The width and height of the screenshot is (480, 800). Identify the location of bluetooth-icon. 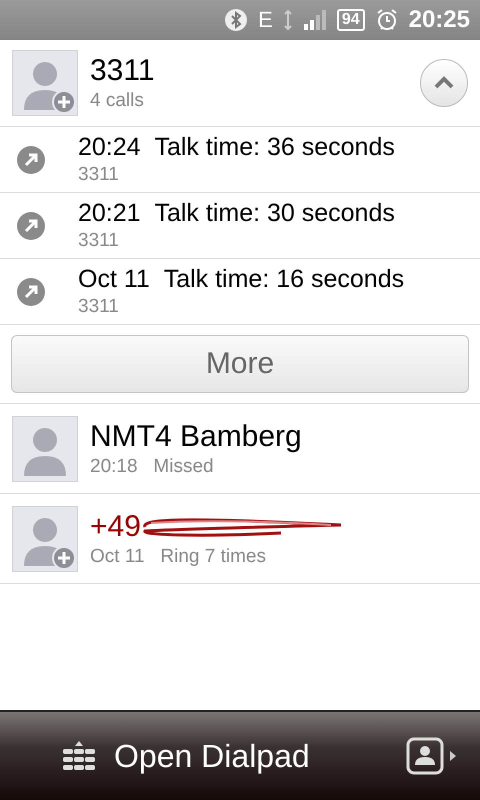
(236, 20).